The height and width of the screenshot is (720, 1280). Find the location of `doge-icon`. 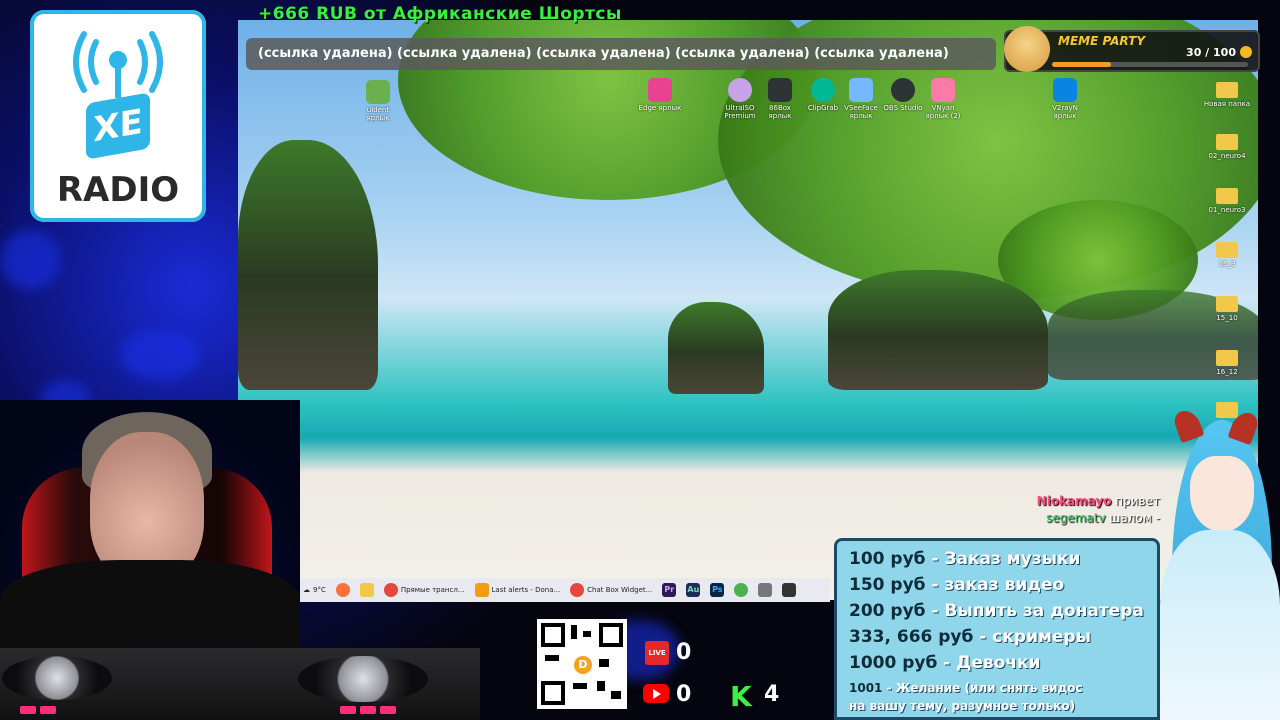

doge-icon is located at coordinates (1027, 49).